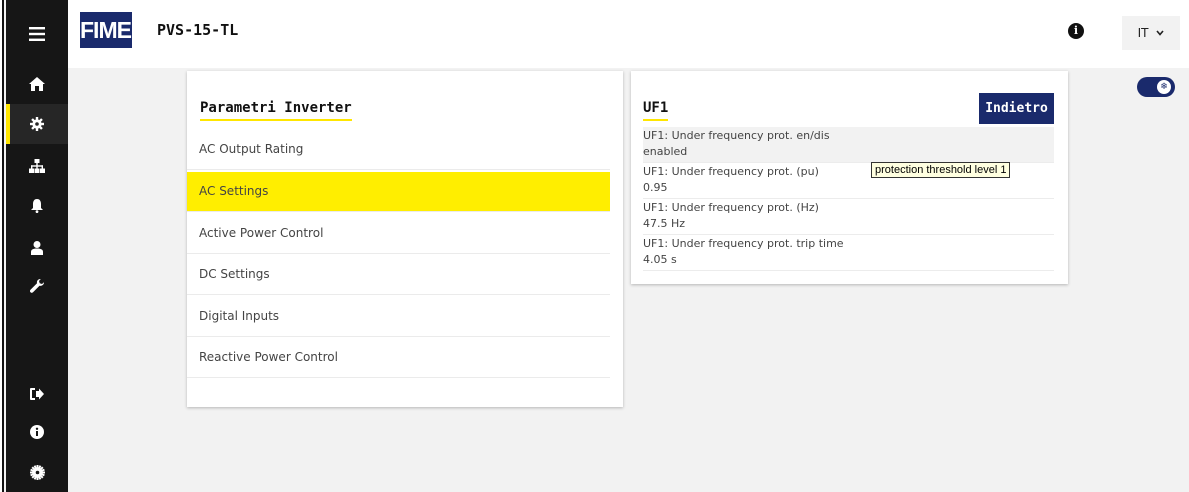 The image size is (1189, 492). What do you see at coordinates (743, 243) in the screenshot?
I see `param-label: UF1: Under frequency prot. trip time` at bounding box center [743, 243].